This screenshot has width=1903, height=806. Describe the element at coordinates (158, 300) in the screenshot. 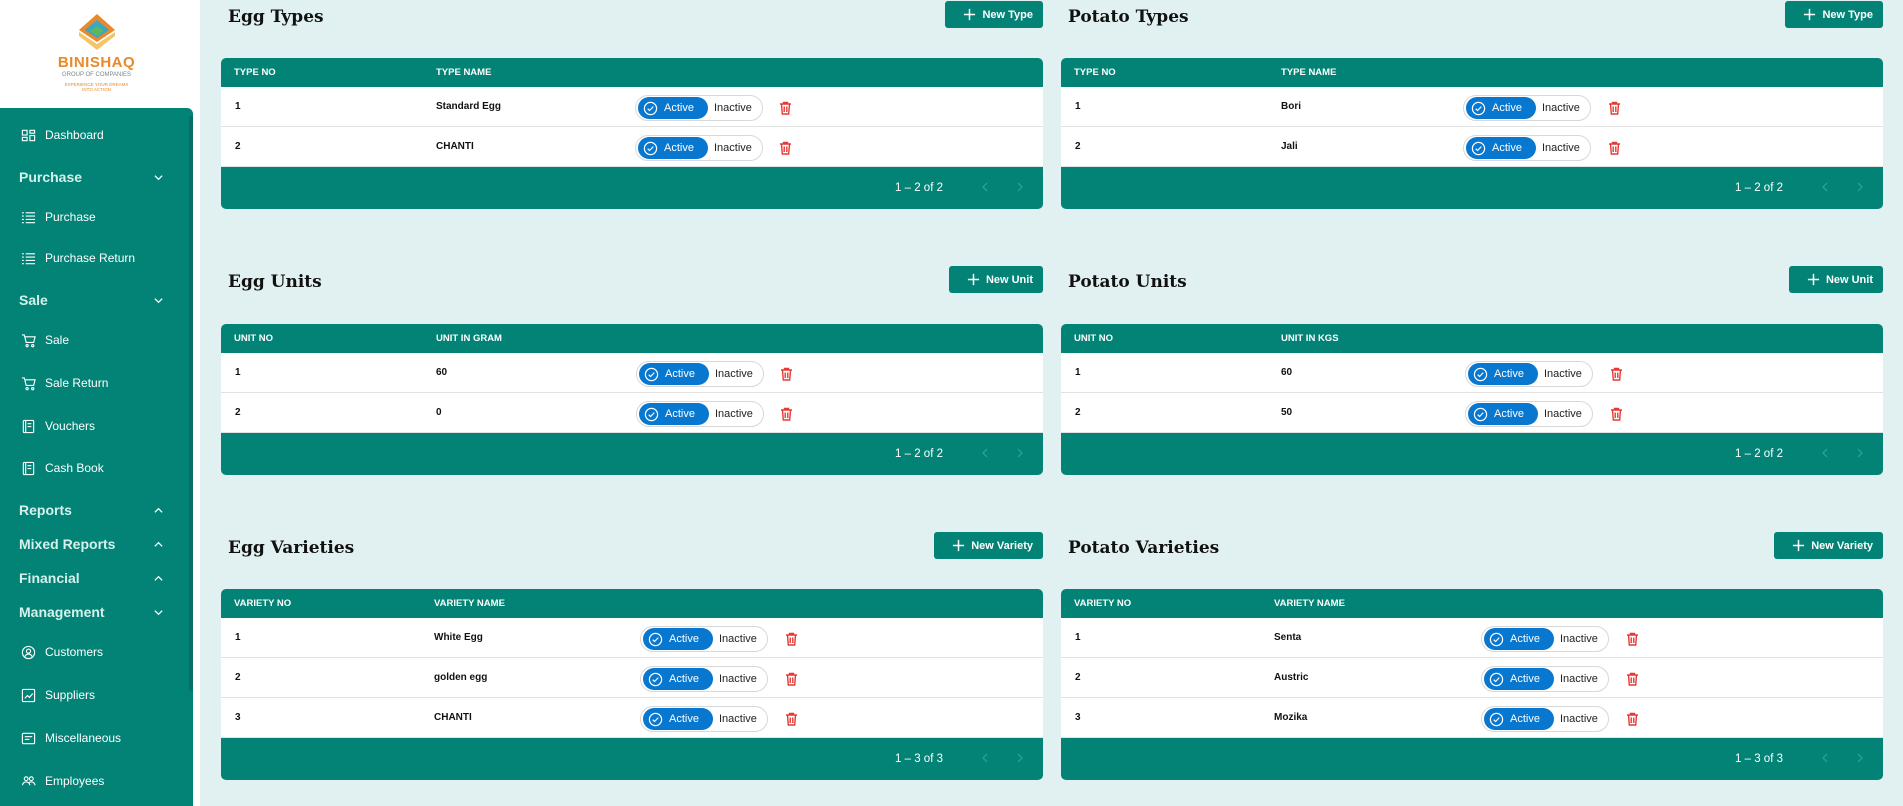

I see `chevron-down-icon` at that location.